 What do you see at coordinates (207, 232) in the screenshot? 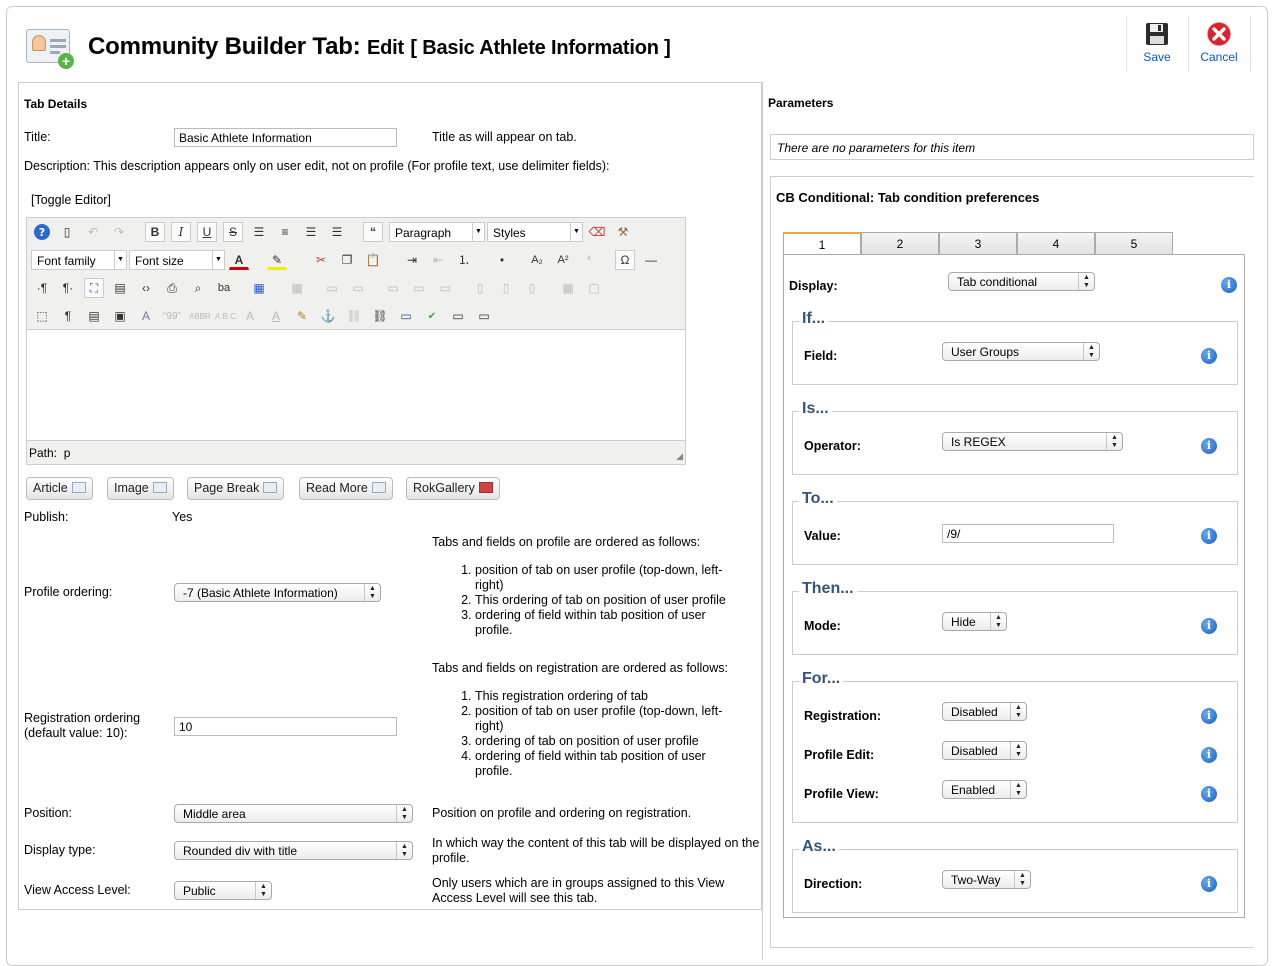
I see `underline-icon: U` at bounding box center [207, 232].